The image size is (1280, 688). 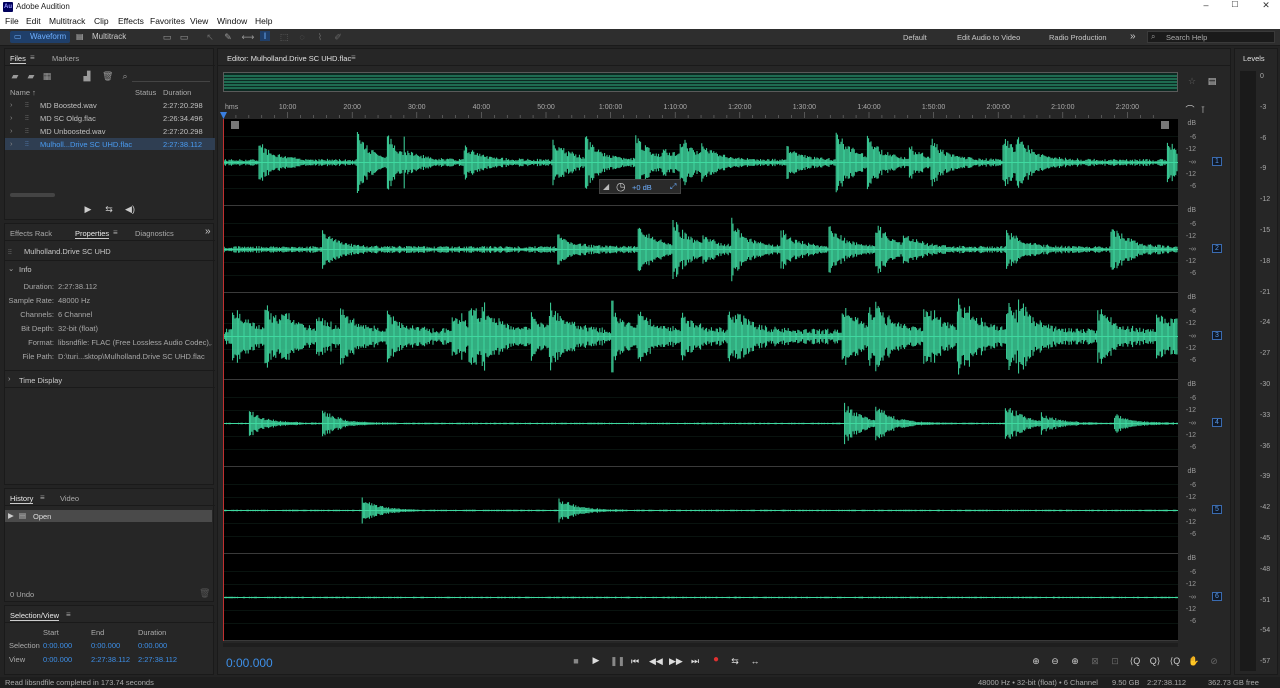 I want to click on go-to-start-icon: ⏮, so click(x=635, y=661).